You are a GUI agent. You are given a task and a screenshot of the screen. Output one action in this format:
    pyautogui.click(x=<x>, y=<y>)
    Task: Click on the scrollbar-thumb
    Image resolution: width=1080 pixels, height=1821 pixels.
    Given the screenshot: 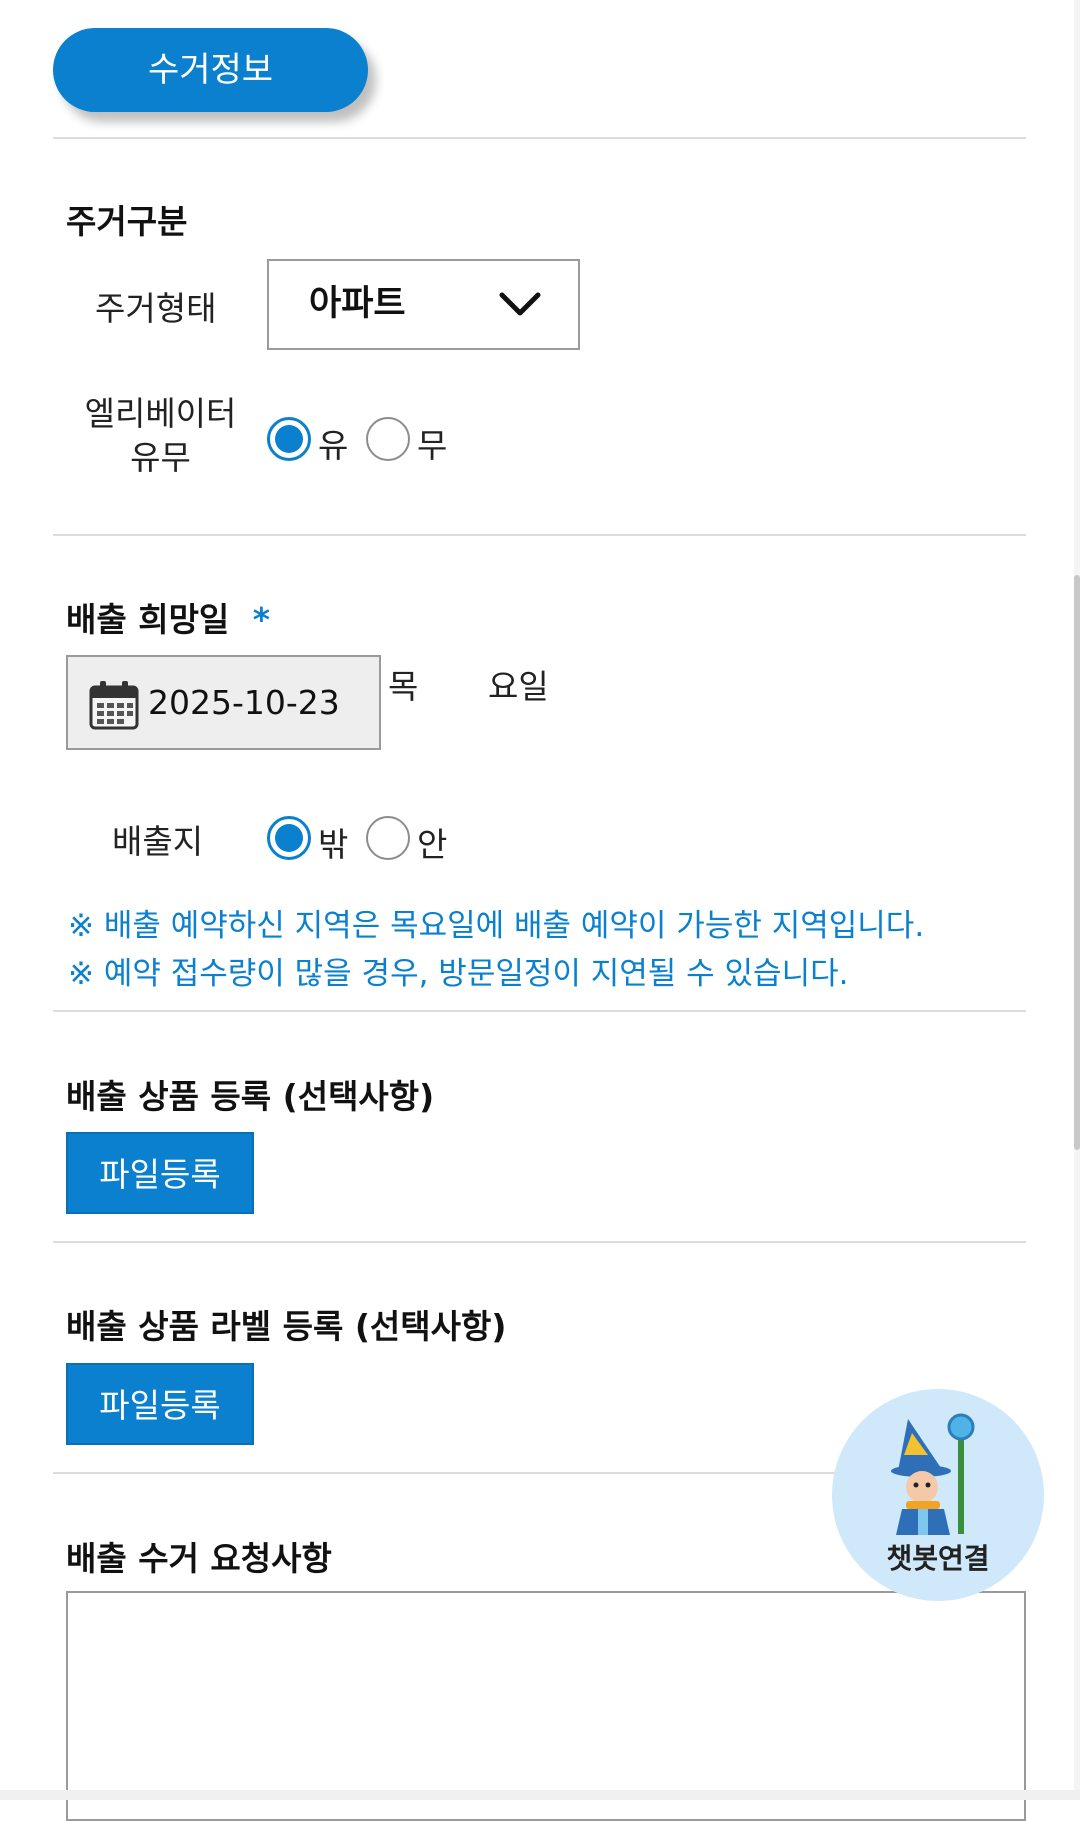 What is the action you would take?
    pyautogui.click(x=1077, y=862)
    